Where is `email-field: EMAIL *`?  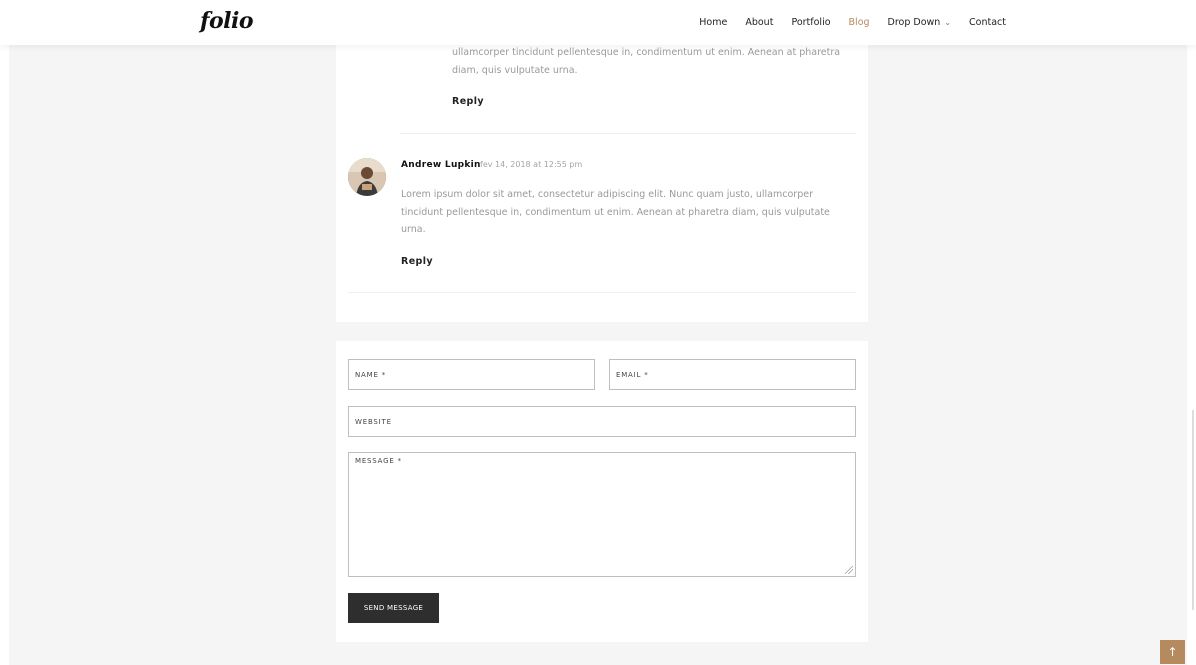 email-field: EMAIL * is located at coordinates (732, 374).